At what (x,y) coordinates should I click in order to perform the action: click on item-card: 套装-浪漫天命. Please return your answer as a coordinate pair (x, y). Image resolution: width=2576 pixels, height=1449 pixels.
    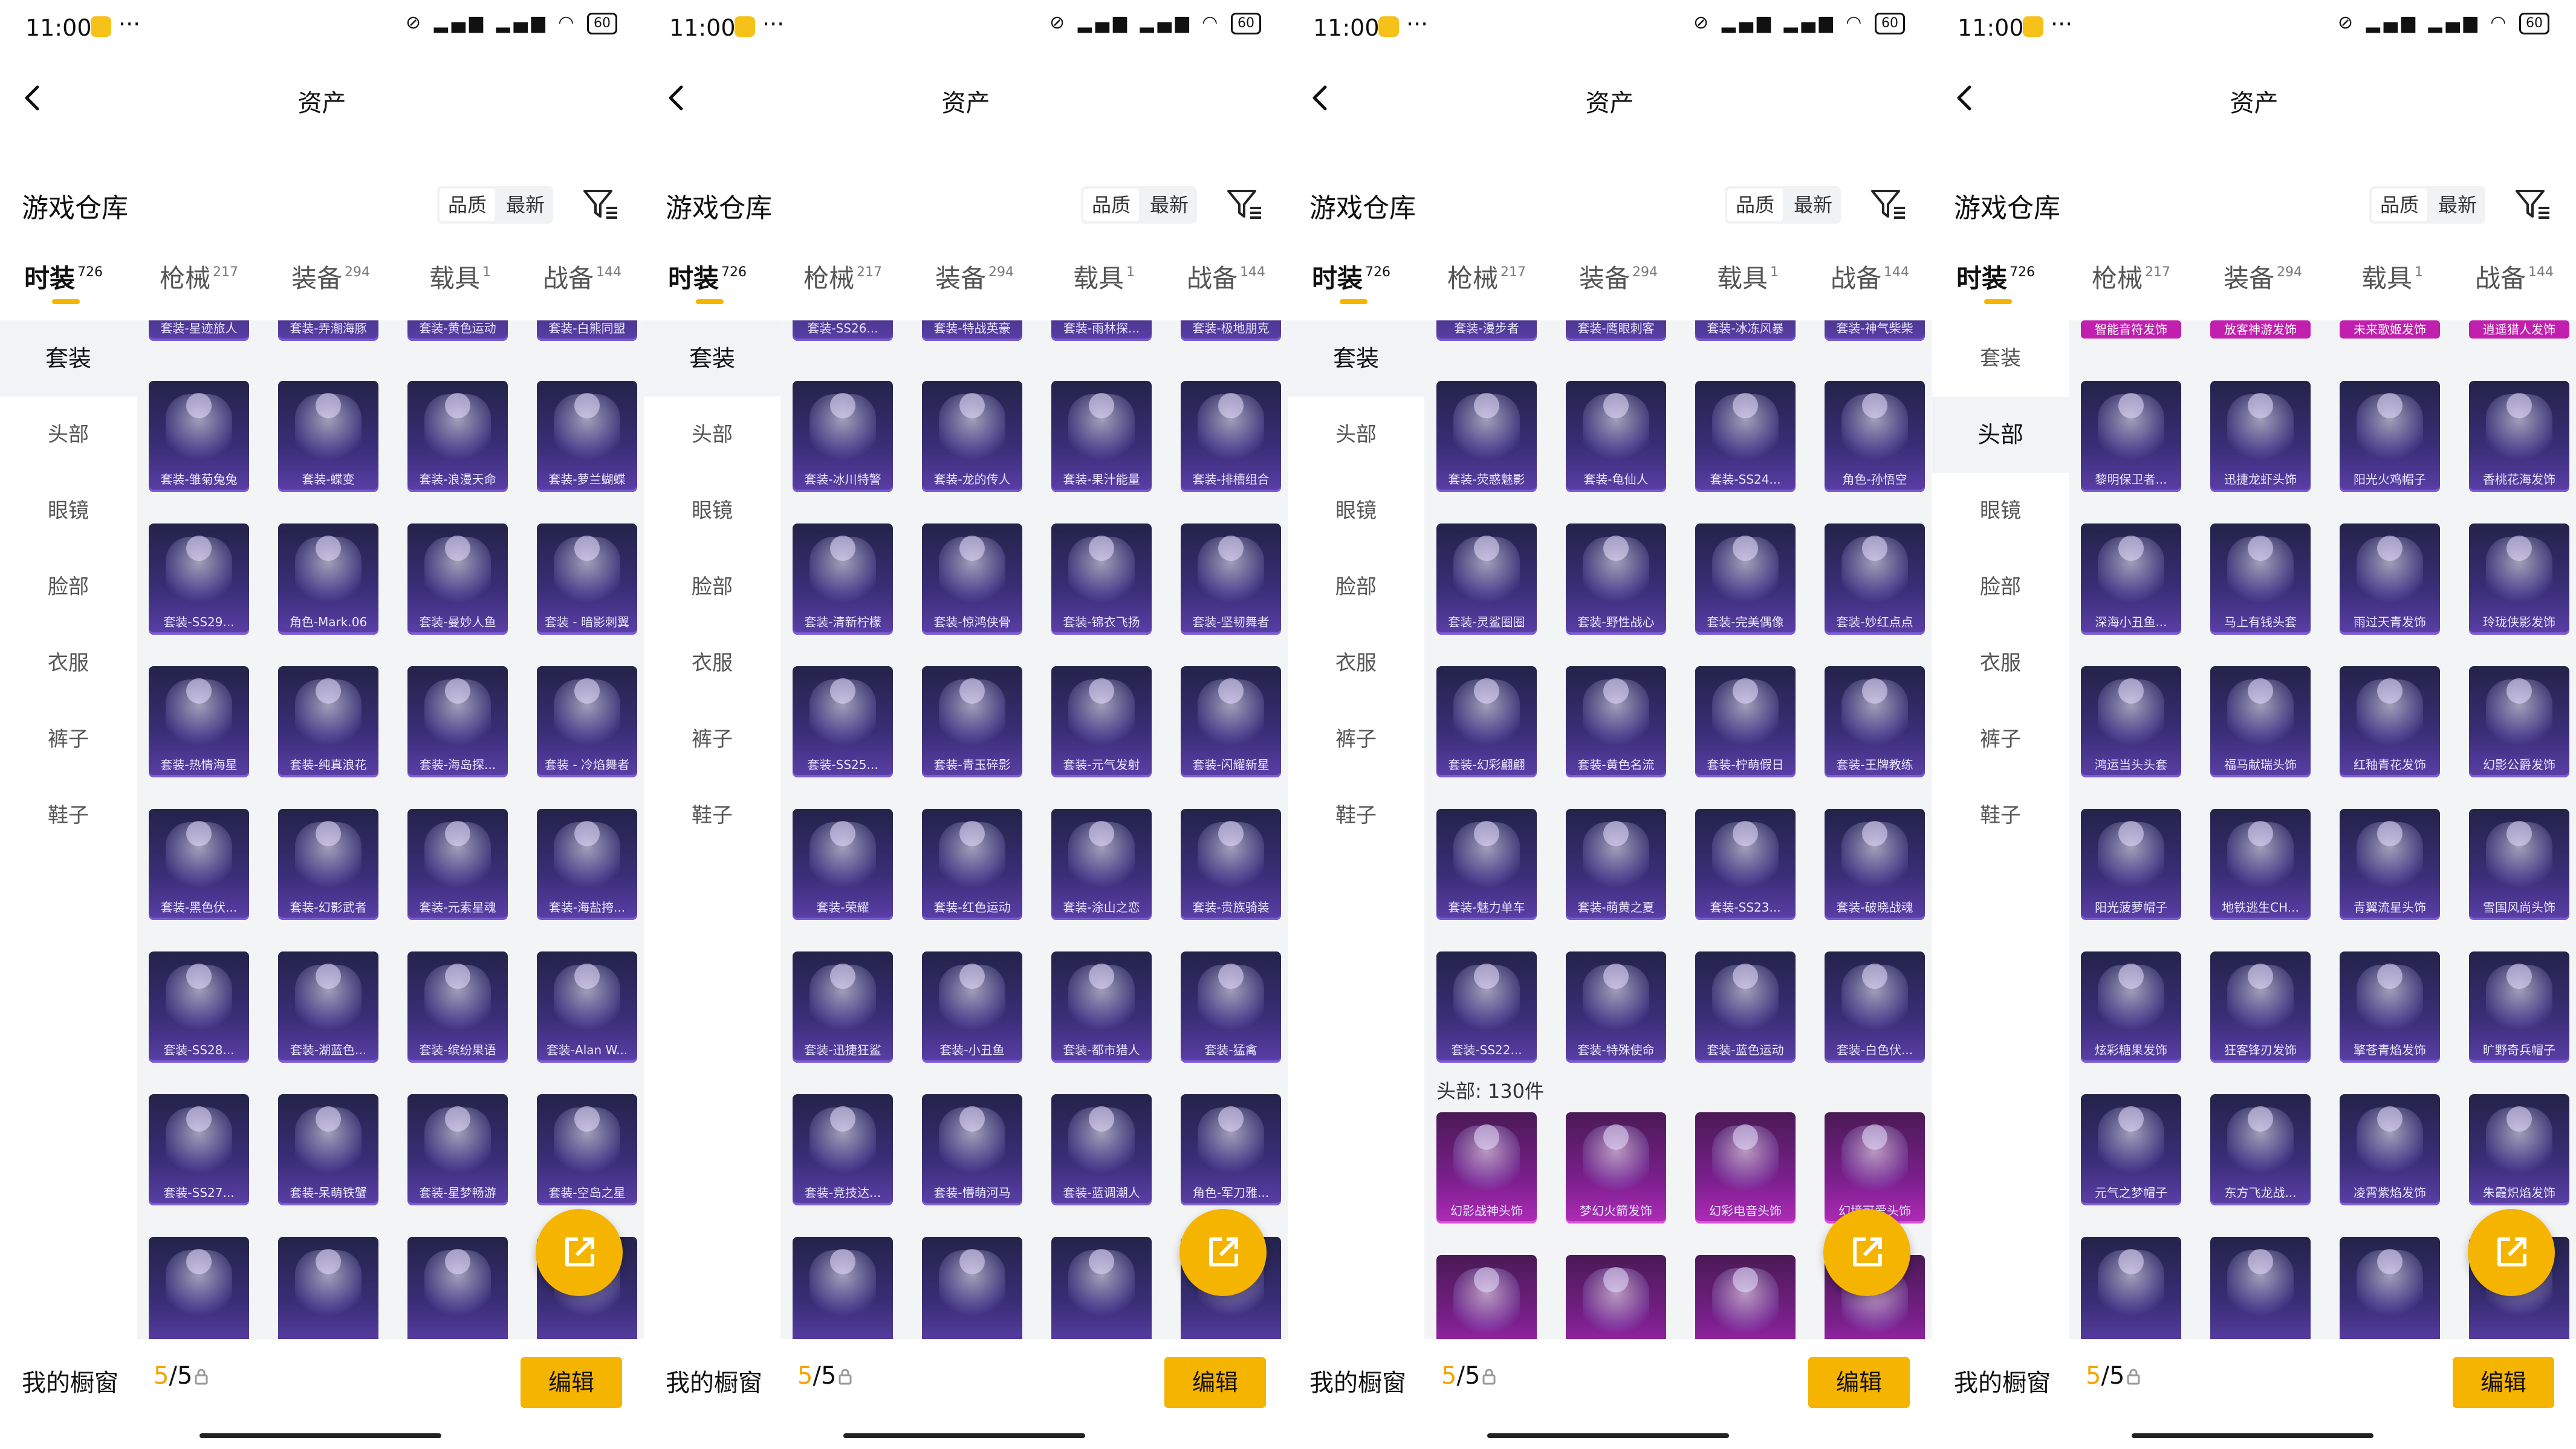
    Looking at the image, I should click on (458, 436).